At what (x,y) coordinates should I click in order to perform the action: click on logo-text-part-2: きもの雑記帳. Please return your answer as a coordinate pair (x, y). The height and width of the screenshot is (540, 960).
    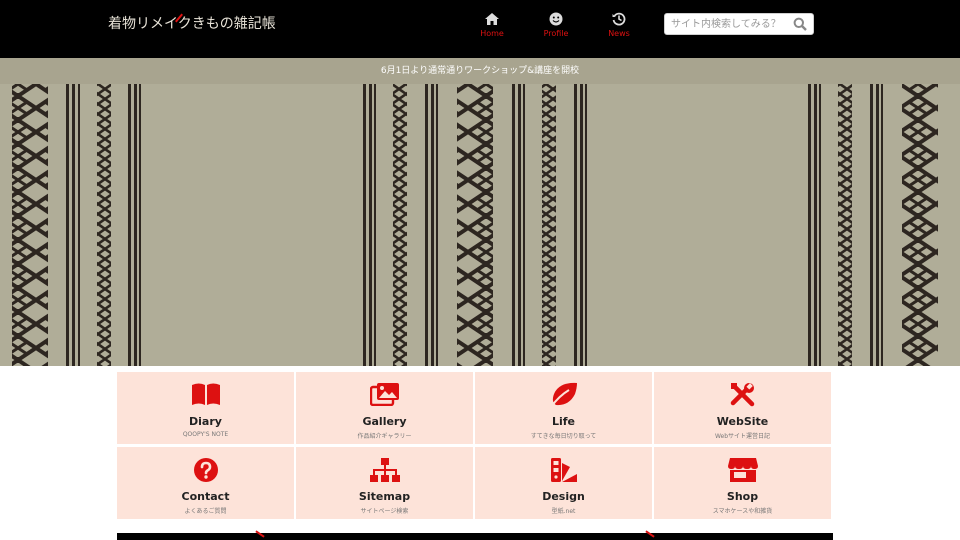
    Looking at the image, I should click on (233, 24).